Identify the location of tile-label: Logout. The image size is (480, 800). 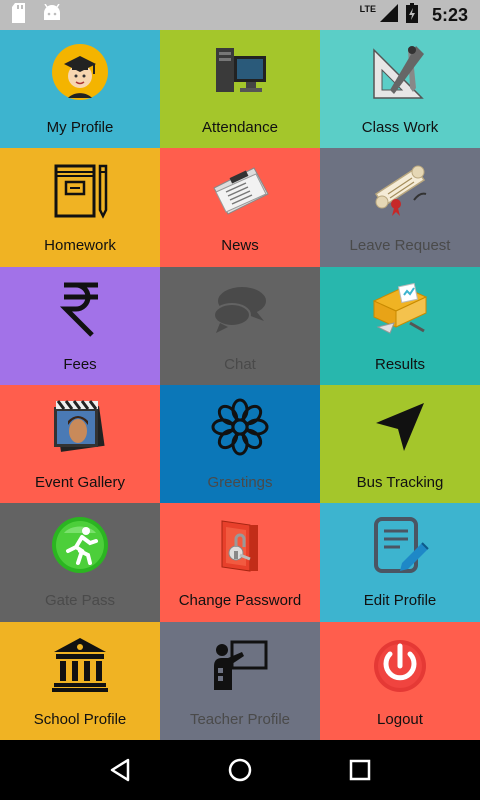
(400, 719).